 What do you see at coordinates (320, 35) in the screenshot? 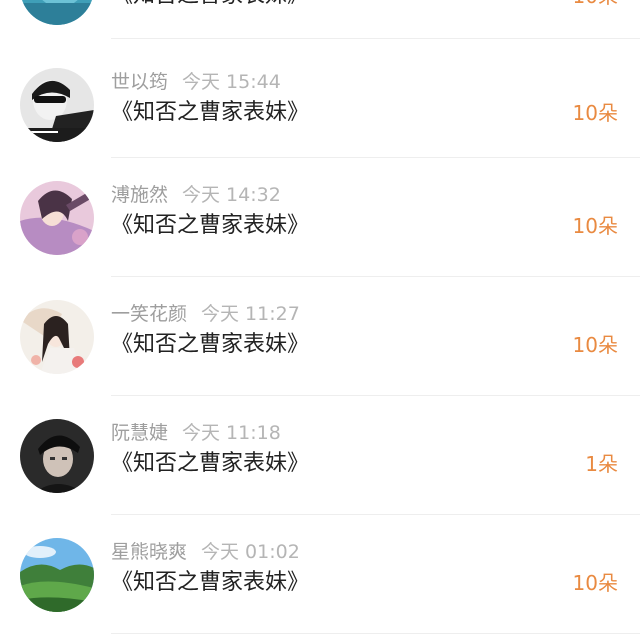
I see `list-item: 《知否之曹家表妹》 10朵` at bounding box center [320, 35].